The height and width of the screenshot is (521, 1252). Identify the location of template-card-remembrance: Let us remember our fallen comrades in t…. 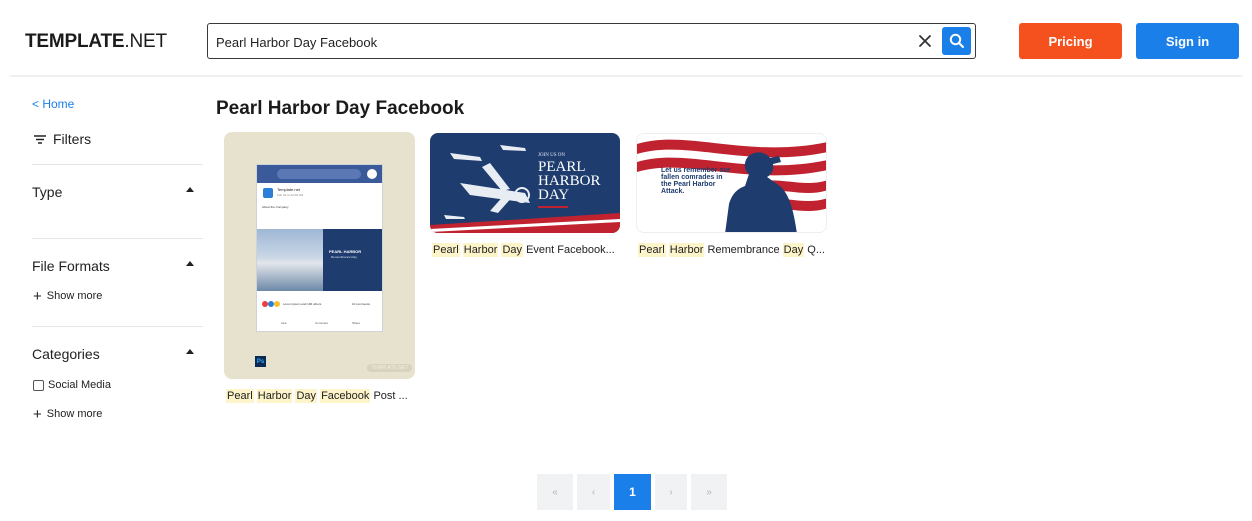
(731, 183).